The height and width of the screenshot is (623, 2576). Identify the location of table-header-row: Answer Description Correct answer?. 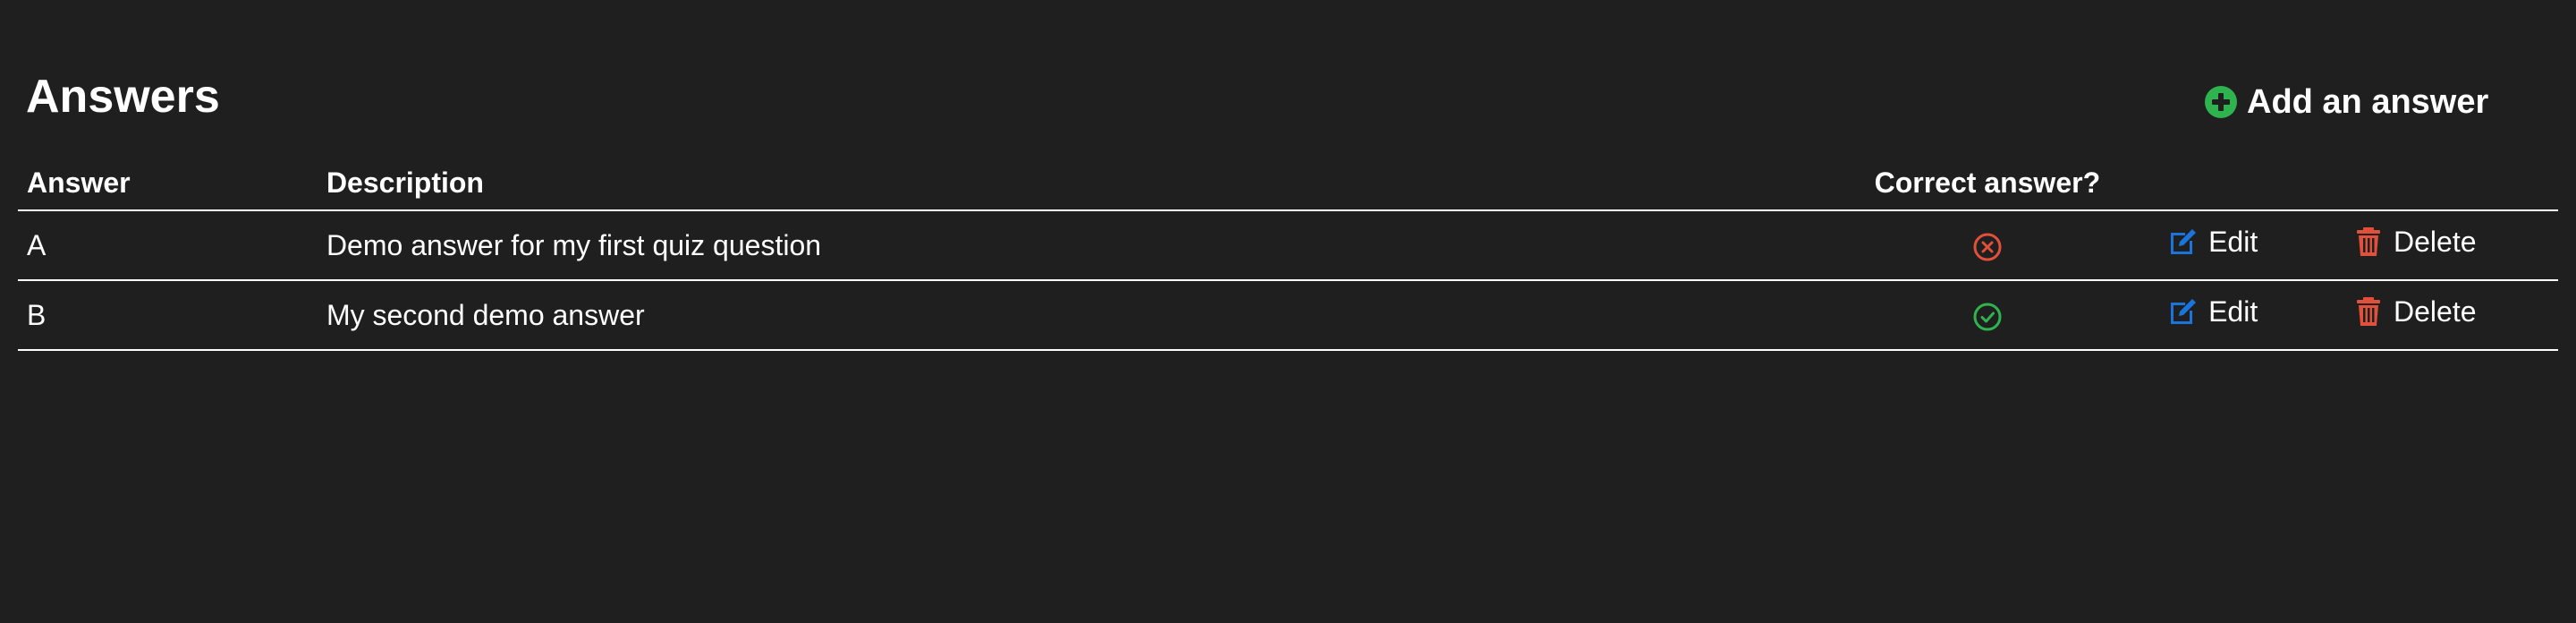
(1288, 183).